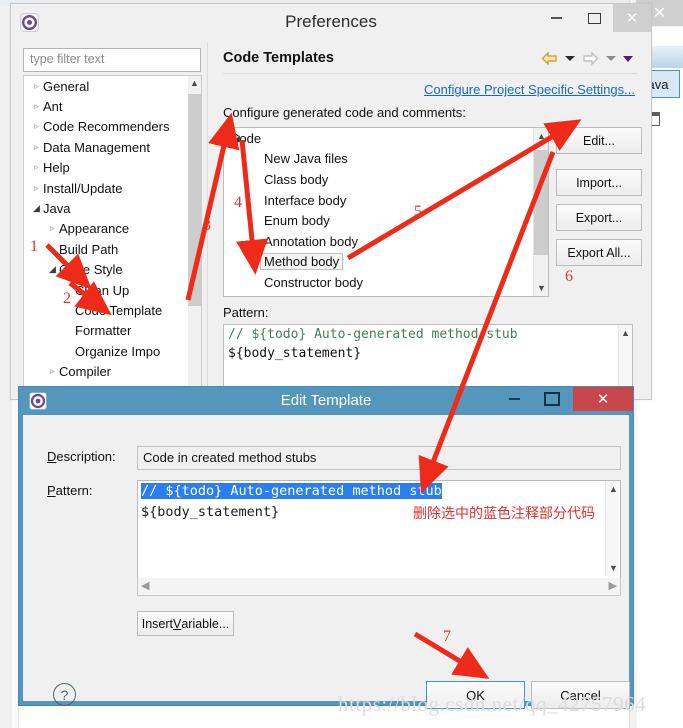 The height and width of the screenshot is (728, 683). What do you see at coordinates (295, 353) in the screenshot?
I see `pattern-line: ${body_statement}` at bounding box center [295, 353].